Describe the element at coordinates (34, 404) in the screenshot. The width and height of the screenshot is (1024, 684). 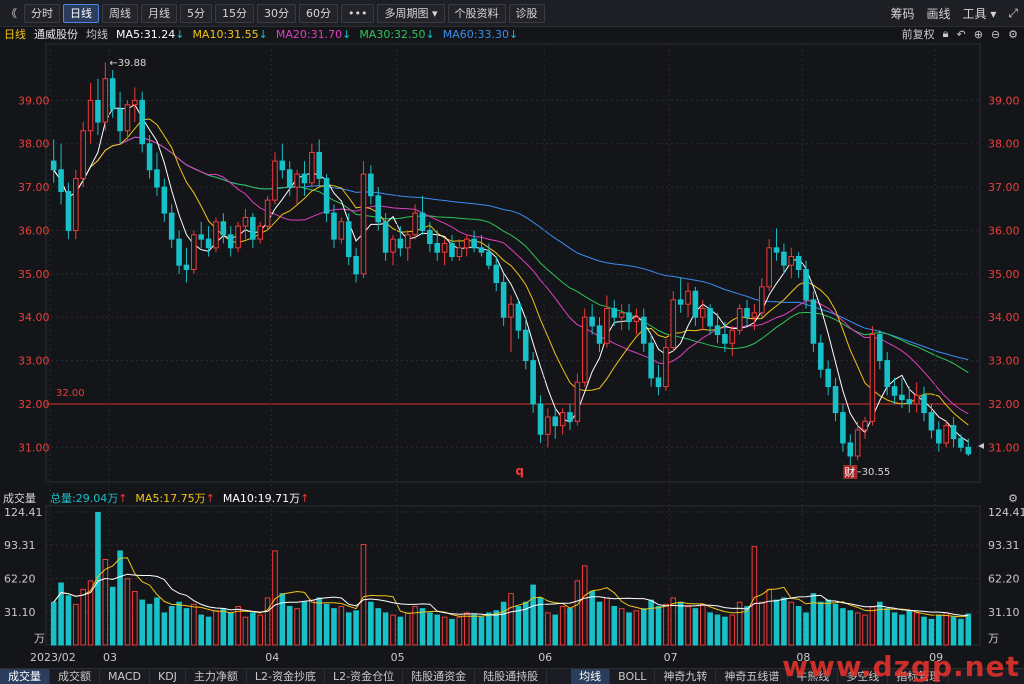
I see `price-y-tick-left: 32.00` at that location.